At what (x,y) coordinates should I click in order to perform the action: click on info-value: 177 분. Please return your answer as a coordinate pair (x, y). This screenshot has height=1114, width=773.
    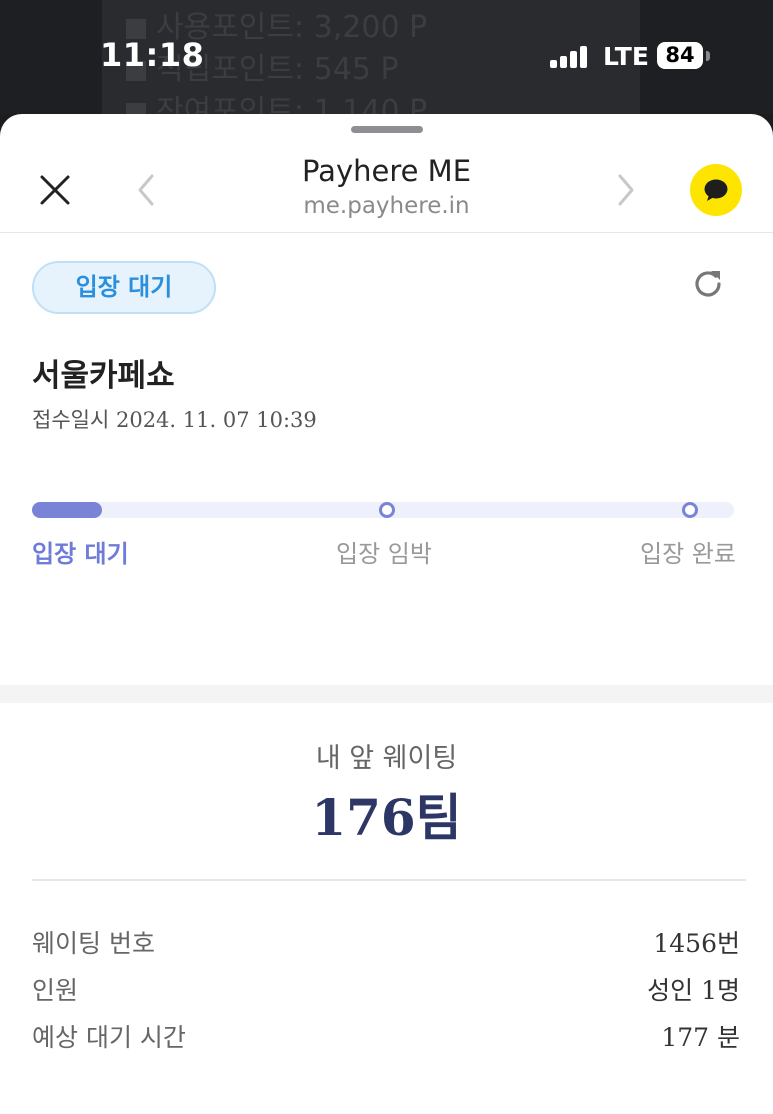
    Looking at the image, I should click on (700, 1037).